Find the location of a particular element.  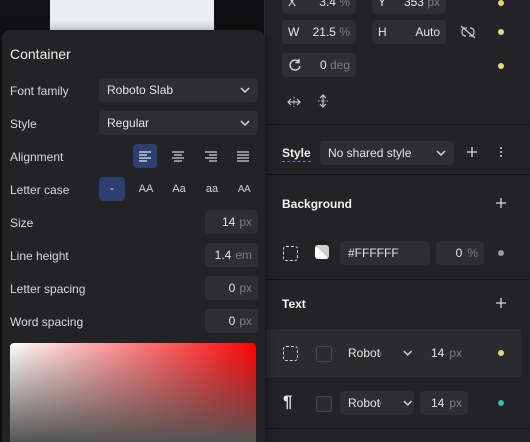

canvas-strip is located at coordinates (240, 16).